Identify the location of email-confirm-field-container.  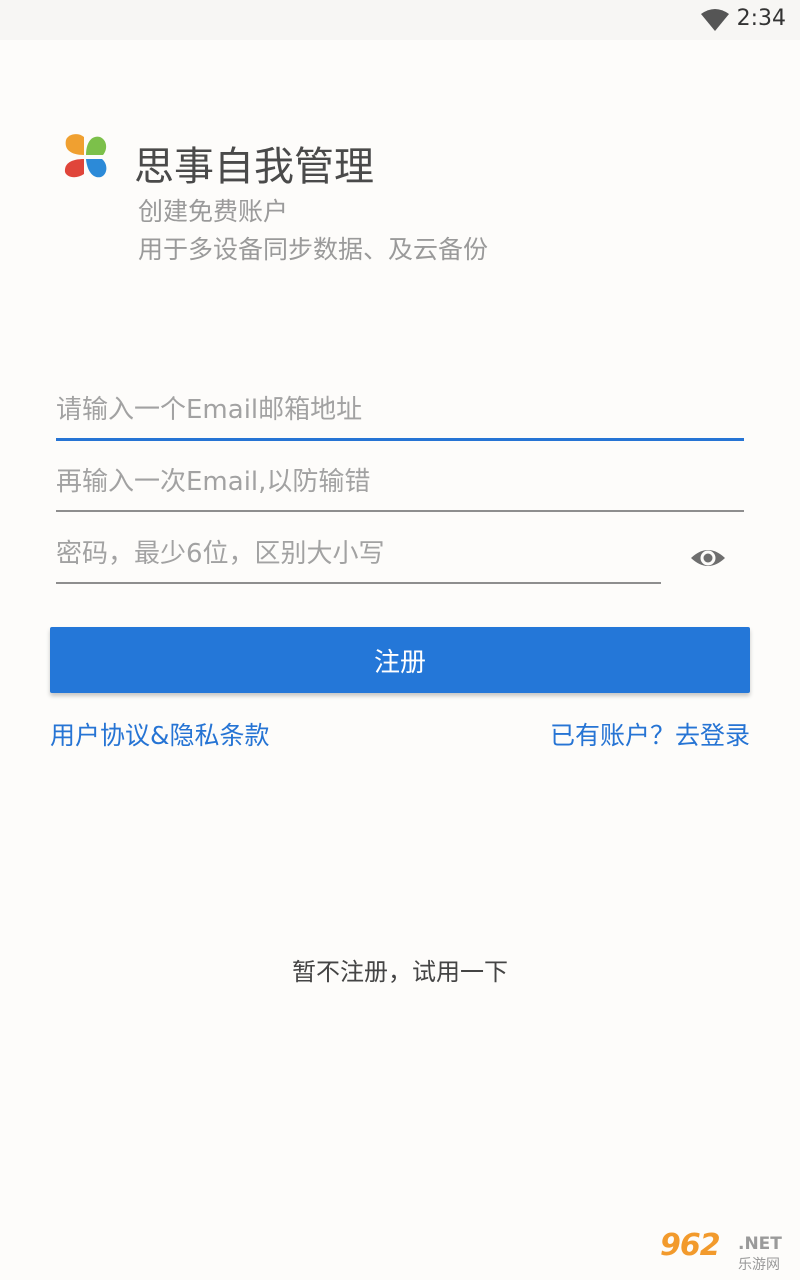
(400, 484).